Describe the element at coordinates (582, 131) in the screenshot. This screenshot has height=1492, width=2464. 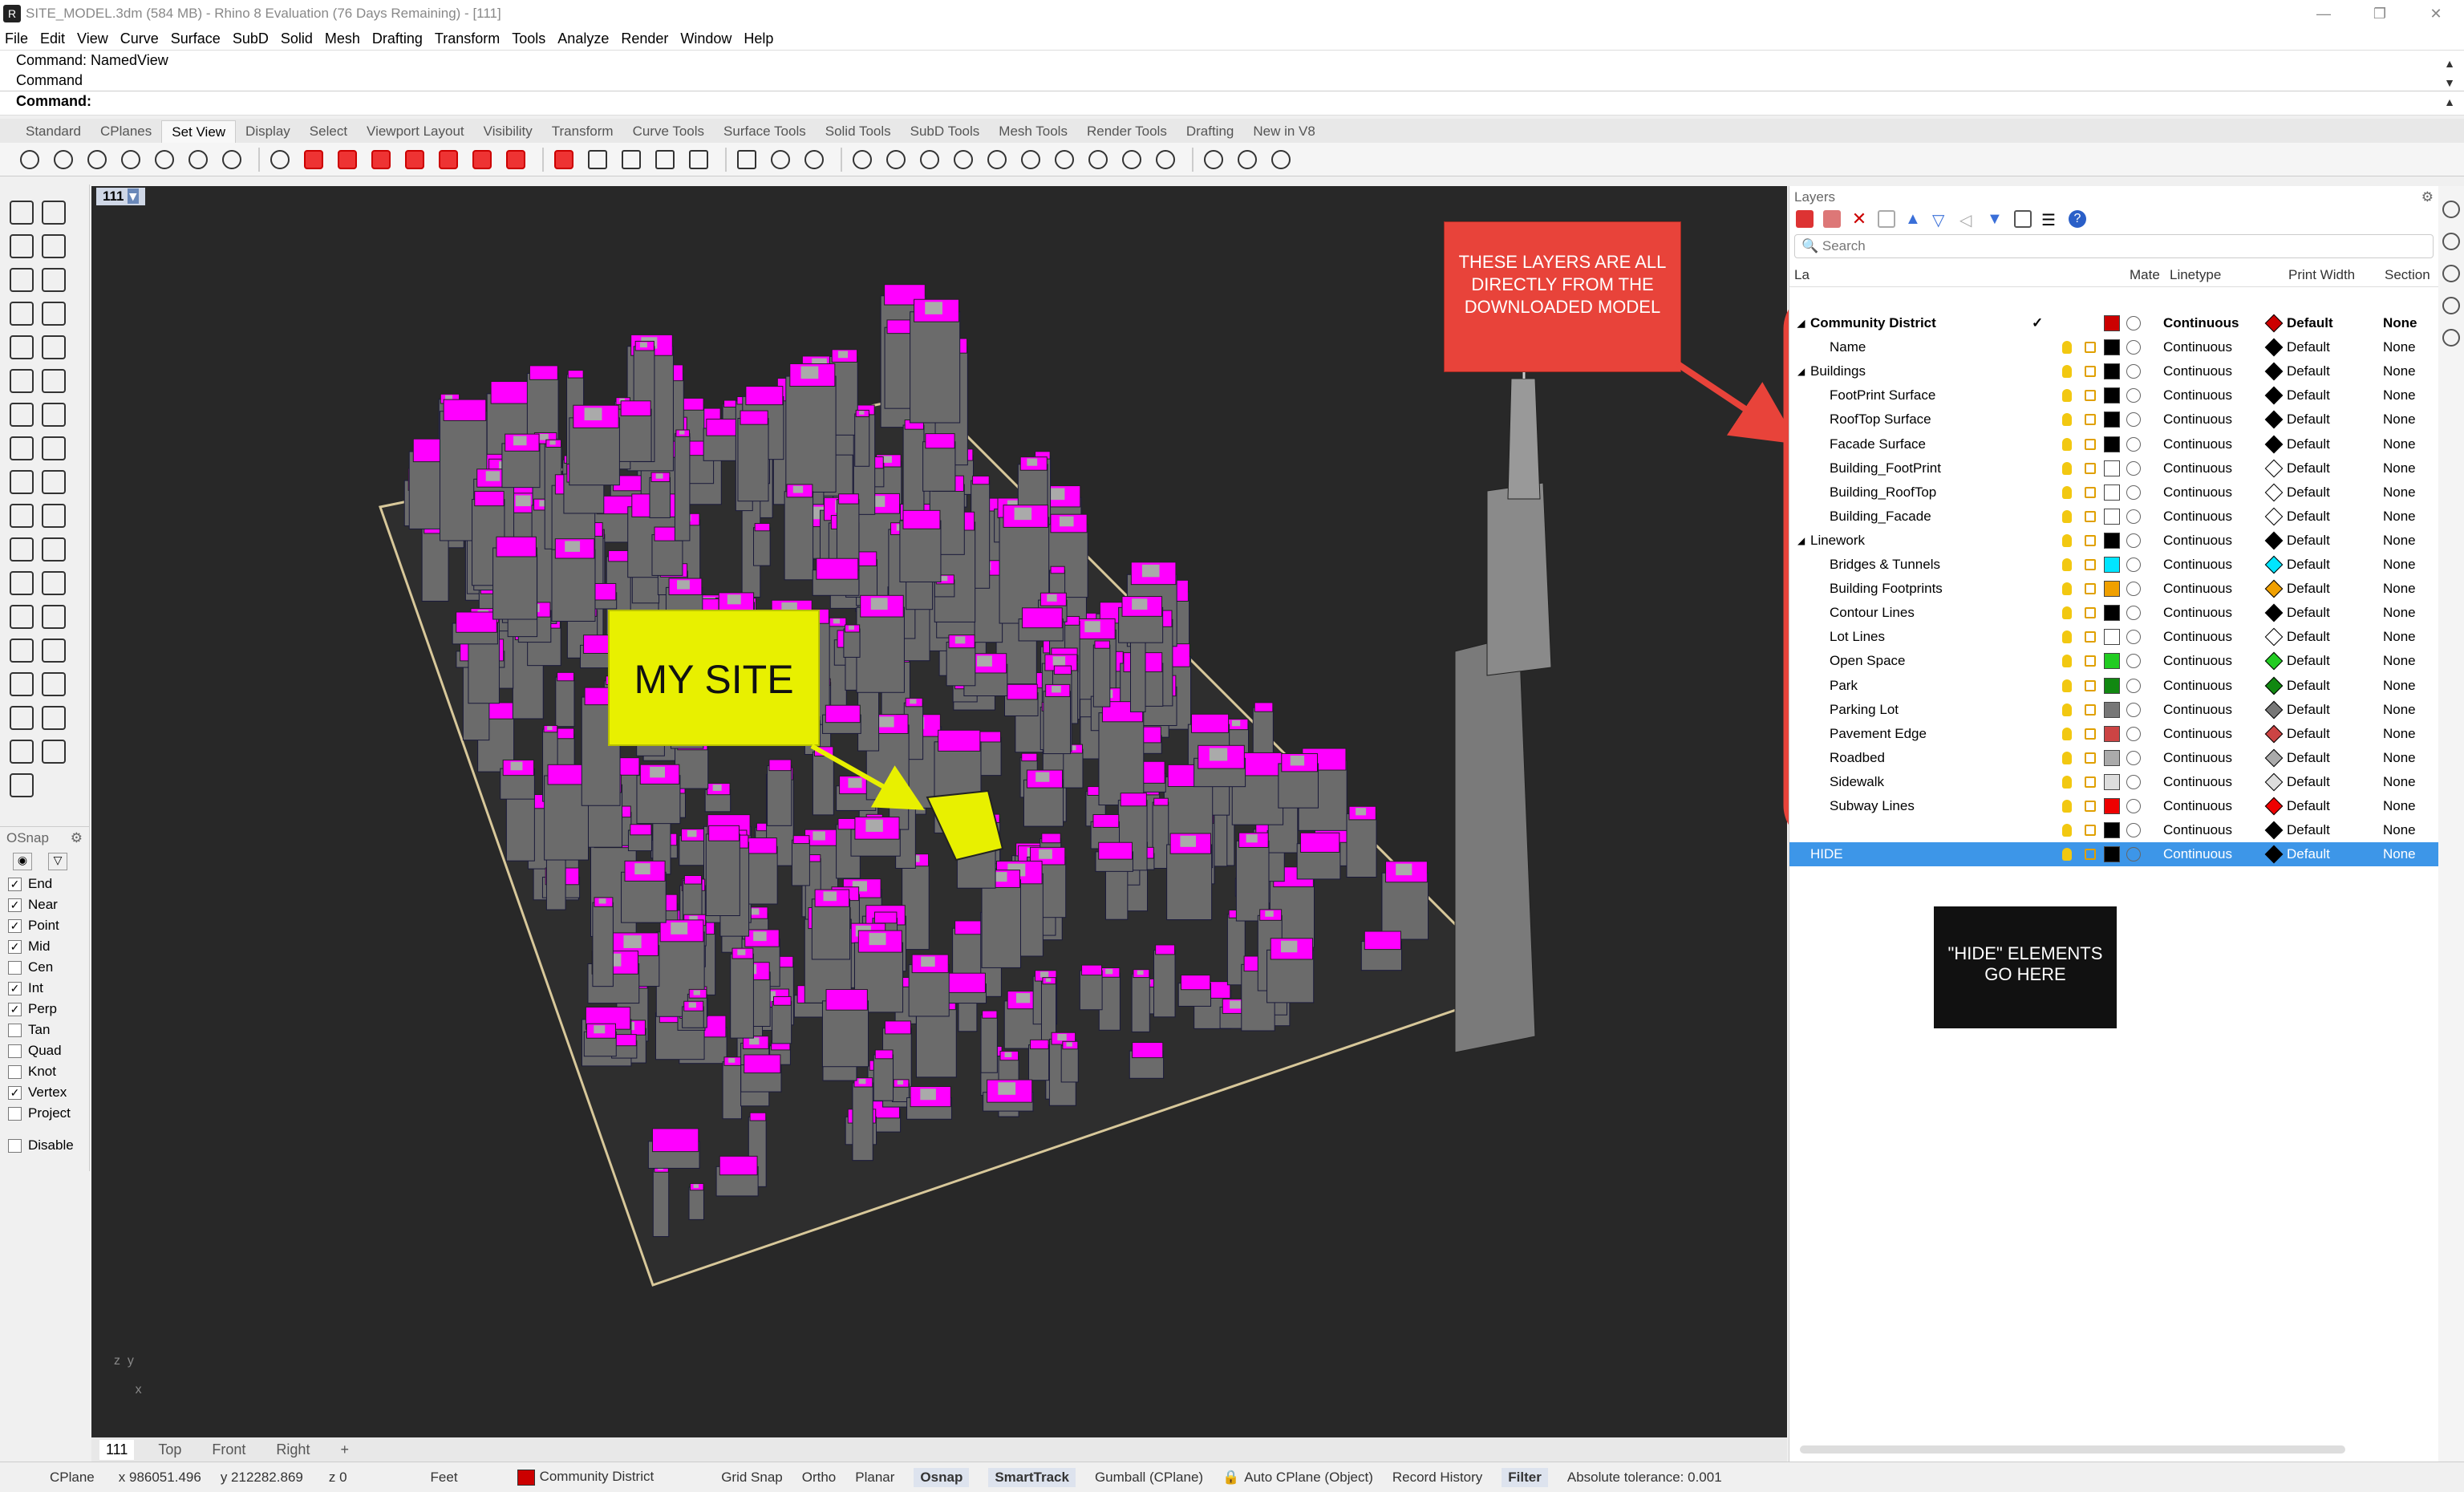
I see `tab-transform: Transform` at that location.